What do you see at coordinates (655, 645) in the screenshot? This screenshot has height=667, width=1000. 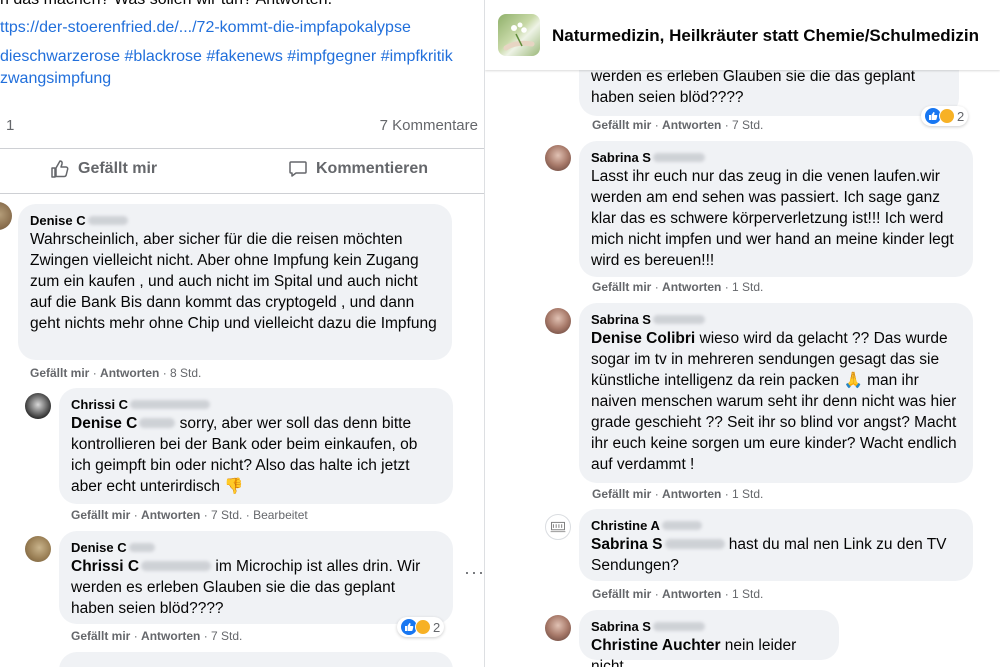 I see `mention-link: Christine Auchter` at bounding box center [655, 645].